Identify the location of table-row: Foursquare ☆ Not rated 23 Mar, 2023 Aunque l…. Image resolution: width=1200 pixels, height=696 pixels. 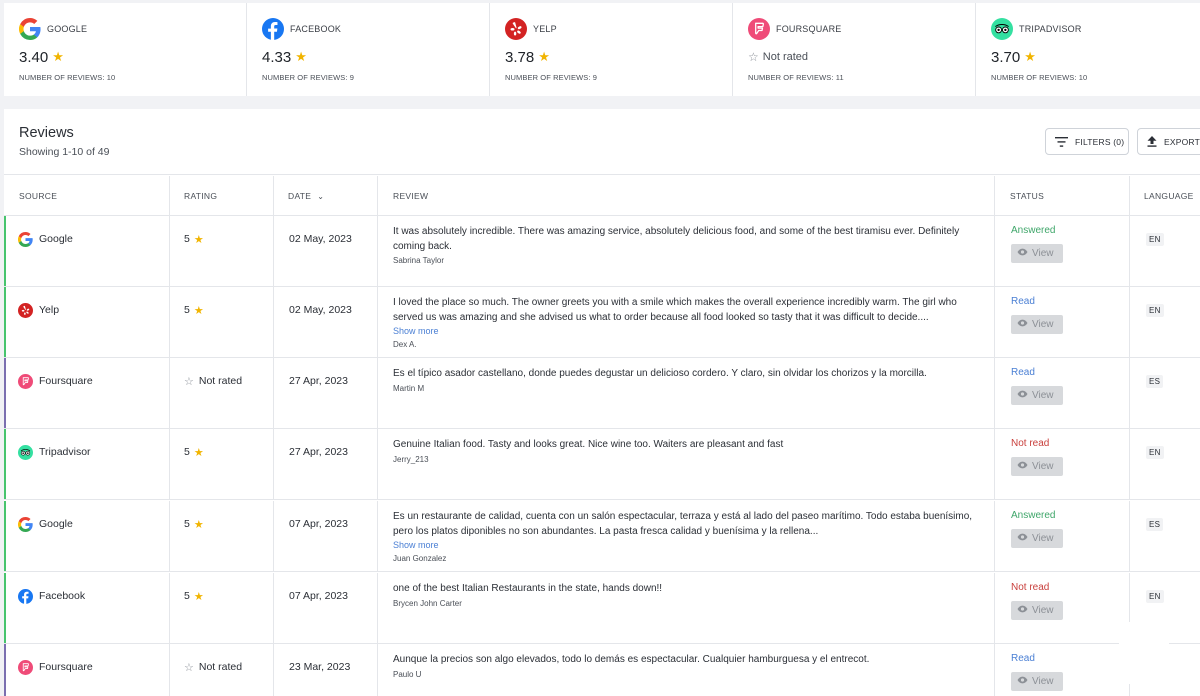
(602, 670).